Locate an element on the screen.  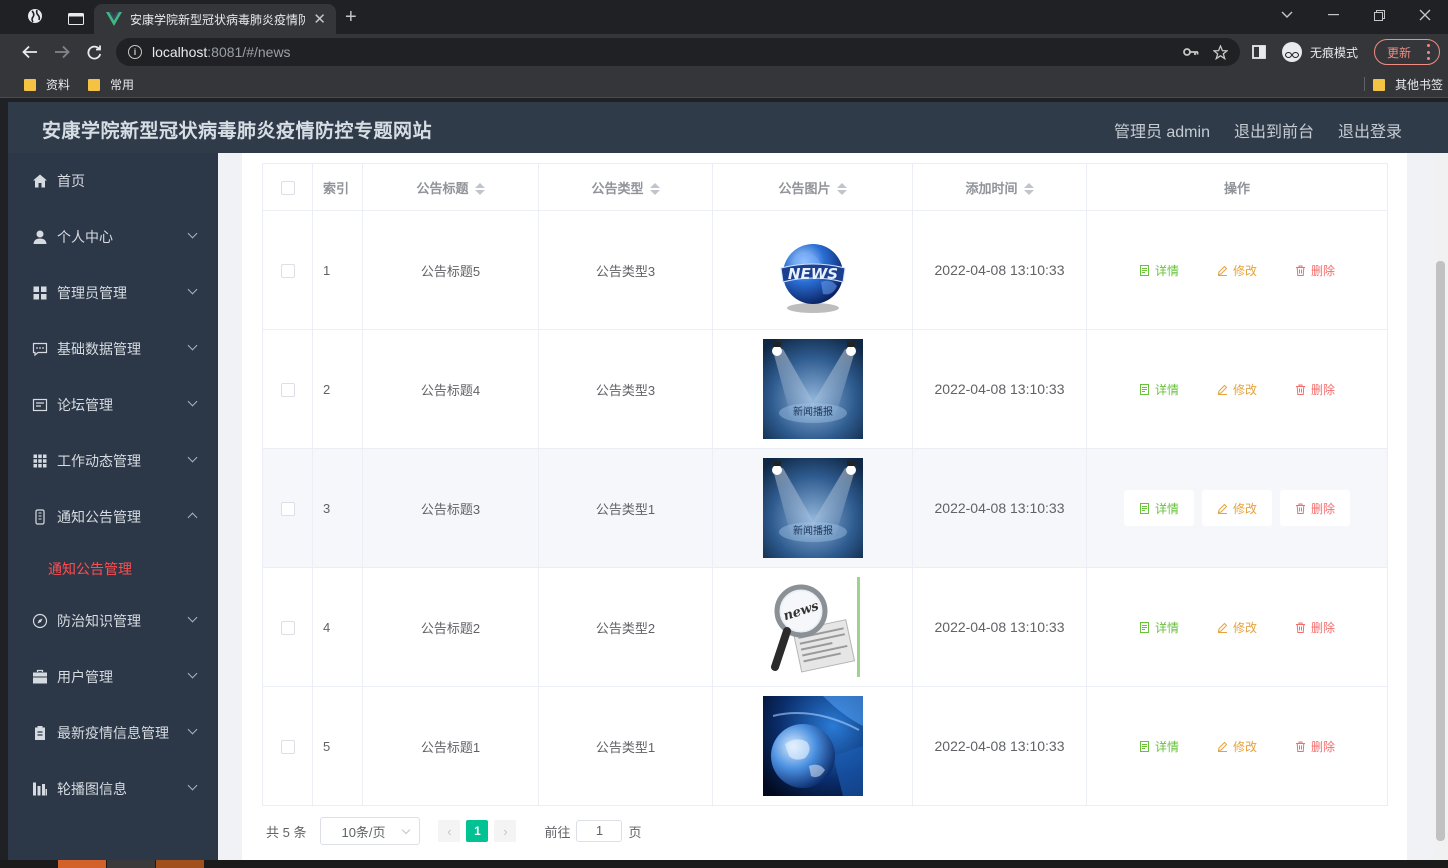
browser-toolbar: i localhost:8081/#/news 无痕模式 更新 is located at coordinates (724, 52).